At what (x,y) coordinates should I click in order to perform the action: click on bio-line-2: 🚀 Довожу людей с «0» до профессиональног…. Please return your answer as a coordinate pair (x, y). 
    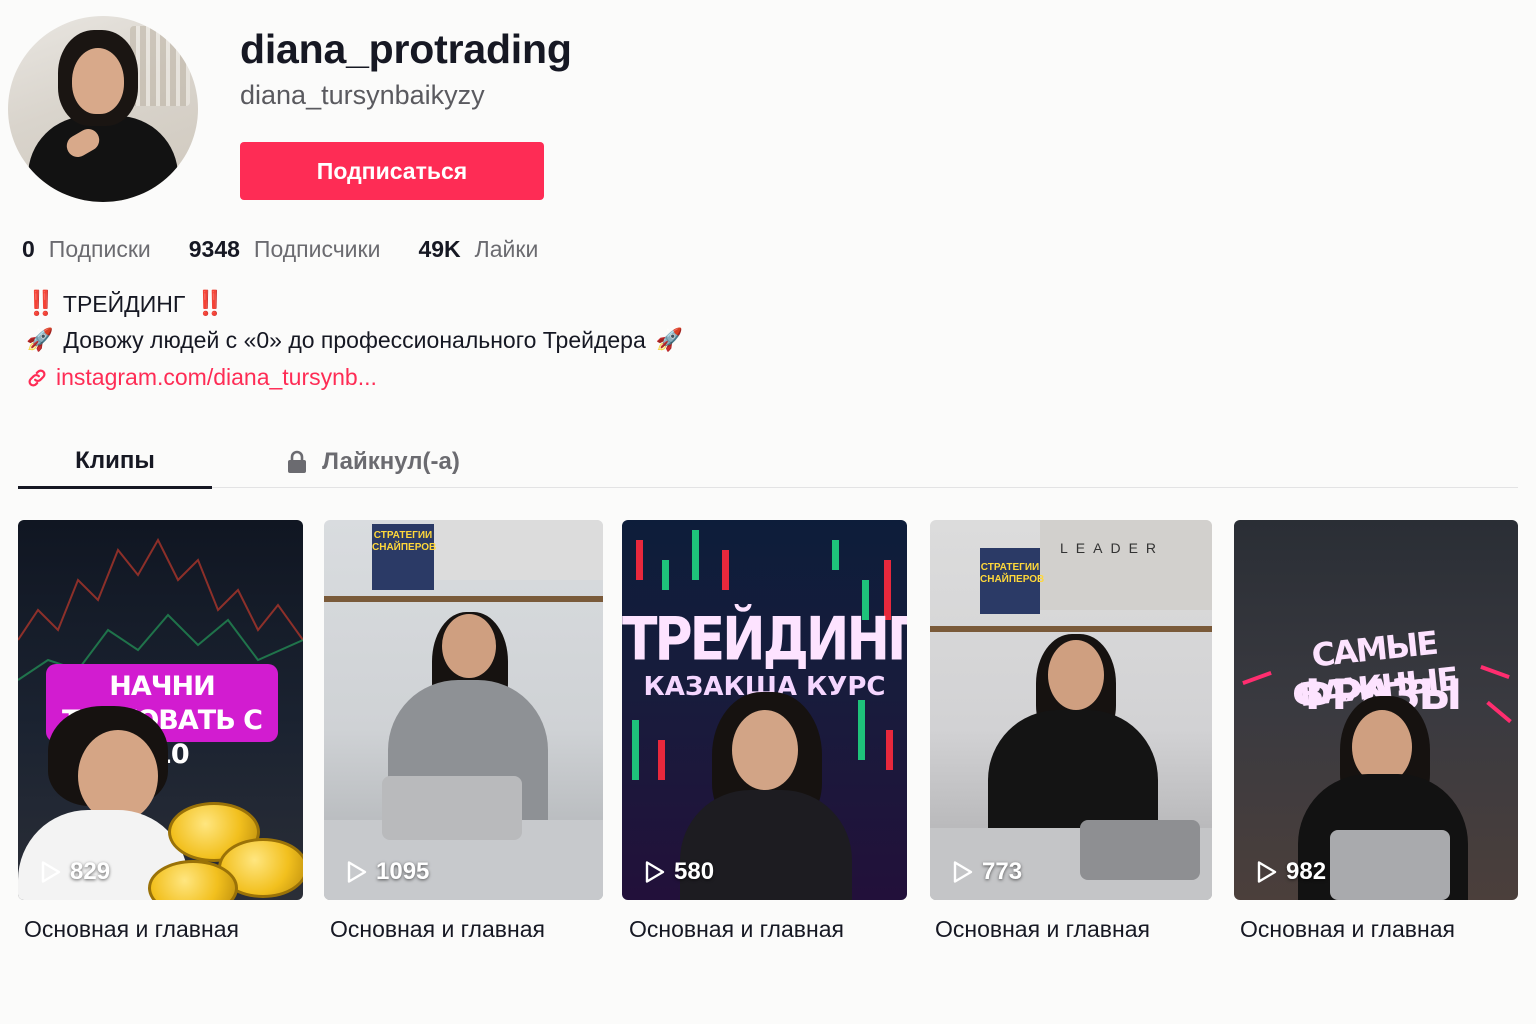
    Looking at the image, I should click on (354, 340).